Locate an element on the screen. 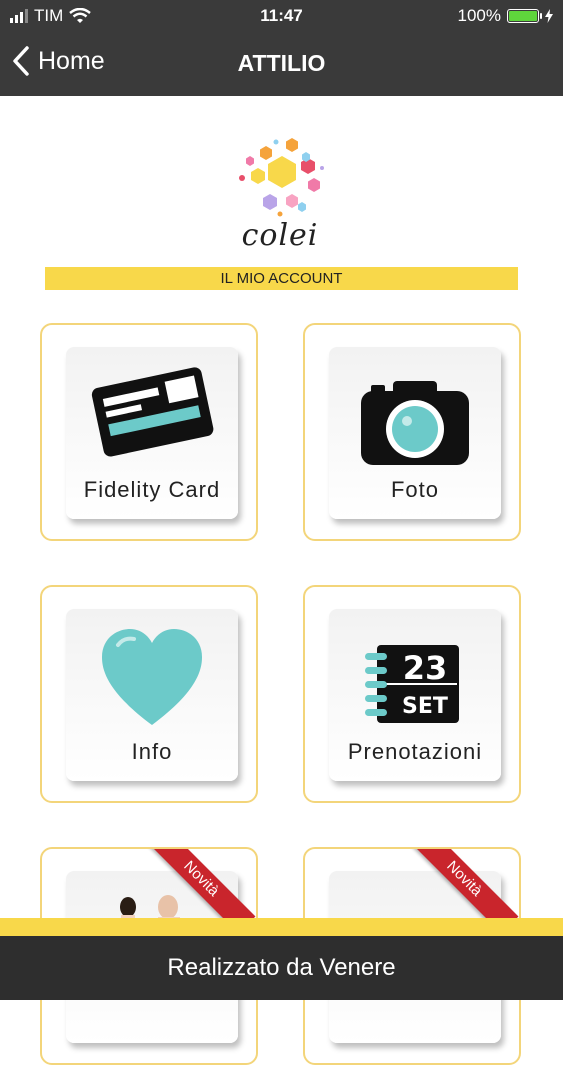  calendar-icon: 23 SET is located at coordinates (412, 684).